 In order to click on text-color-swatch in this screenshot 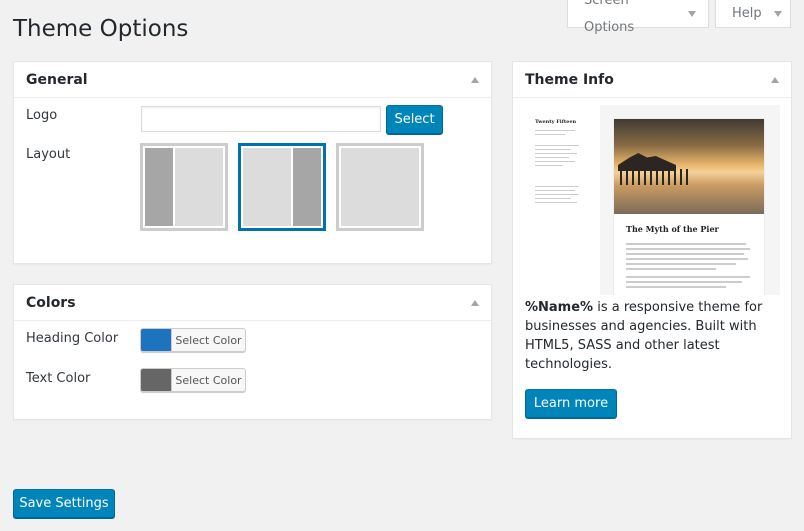, I will do `click(156, 380)`.